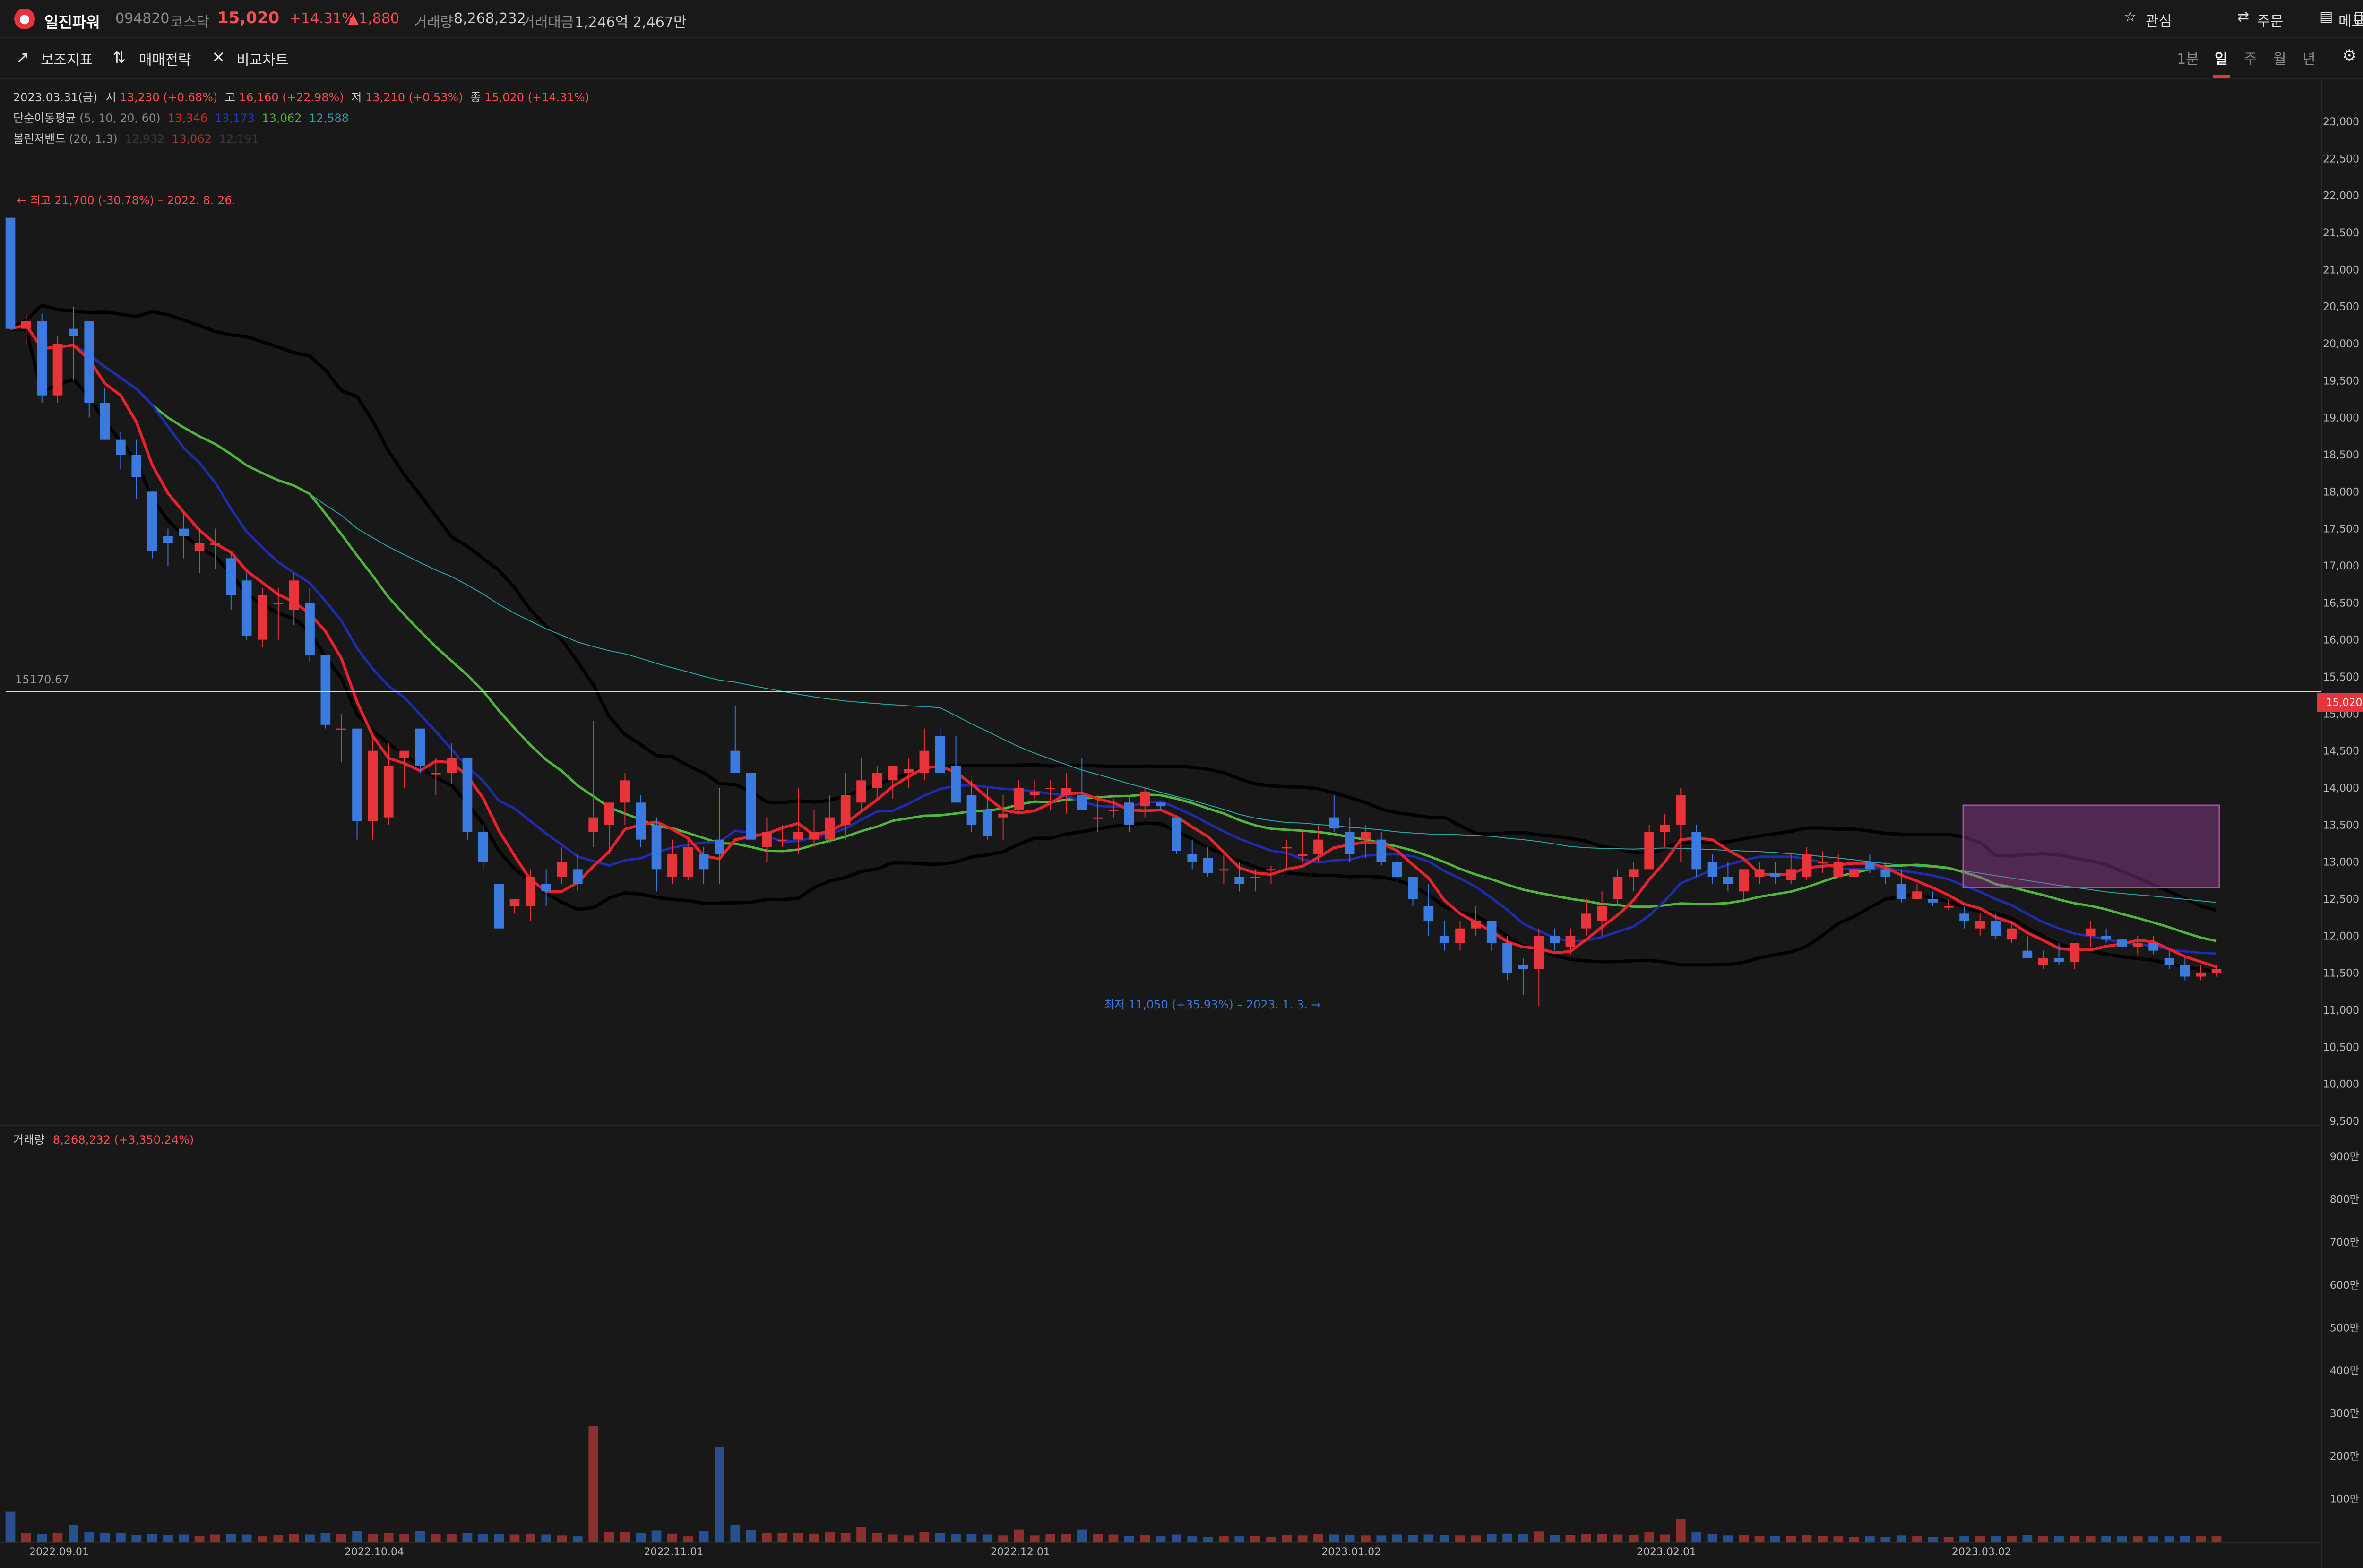 This screenshot has height=1568, width=2363. I want to click on swap-icon: ⇄, so click(2243, 17).